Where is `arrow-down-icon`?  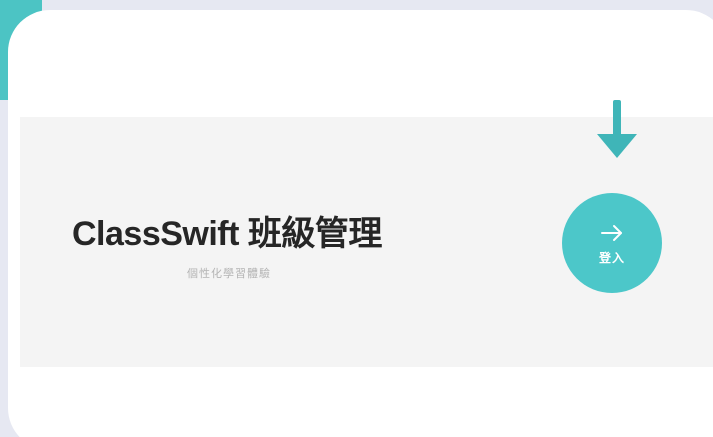
arrow-down-icon is located at coordinates (617, 129).